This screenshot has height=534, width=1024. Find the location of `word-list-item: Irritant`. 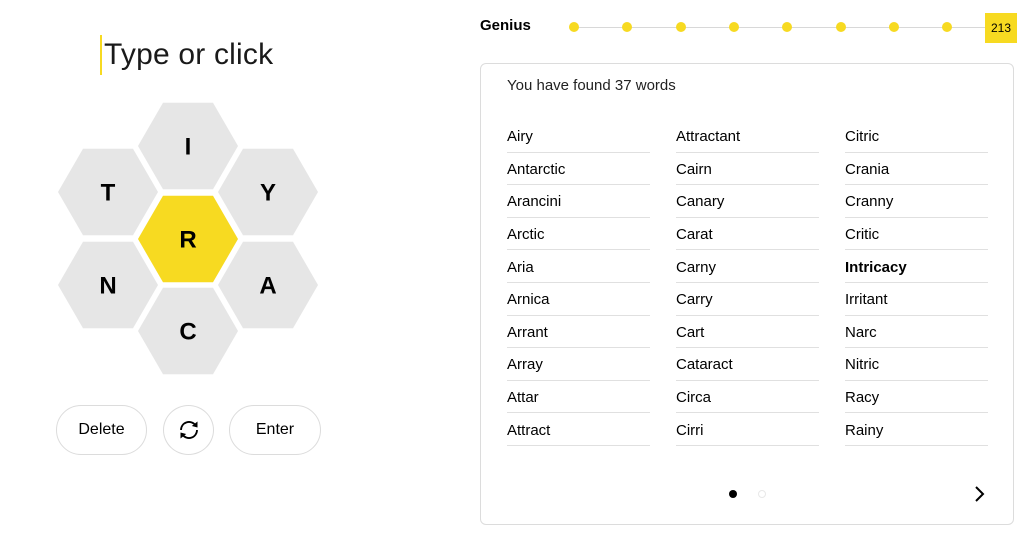

word-list-item: Irritant is located at coordinates (916, 299).